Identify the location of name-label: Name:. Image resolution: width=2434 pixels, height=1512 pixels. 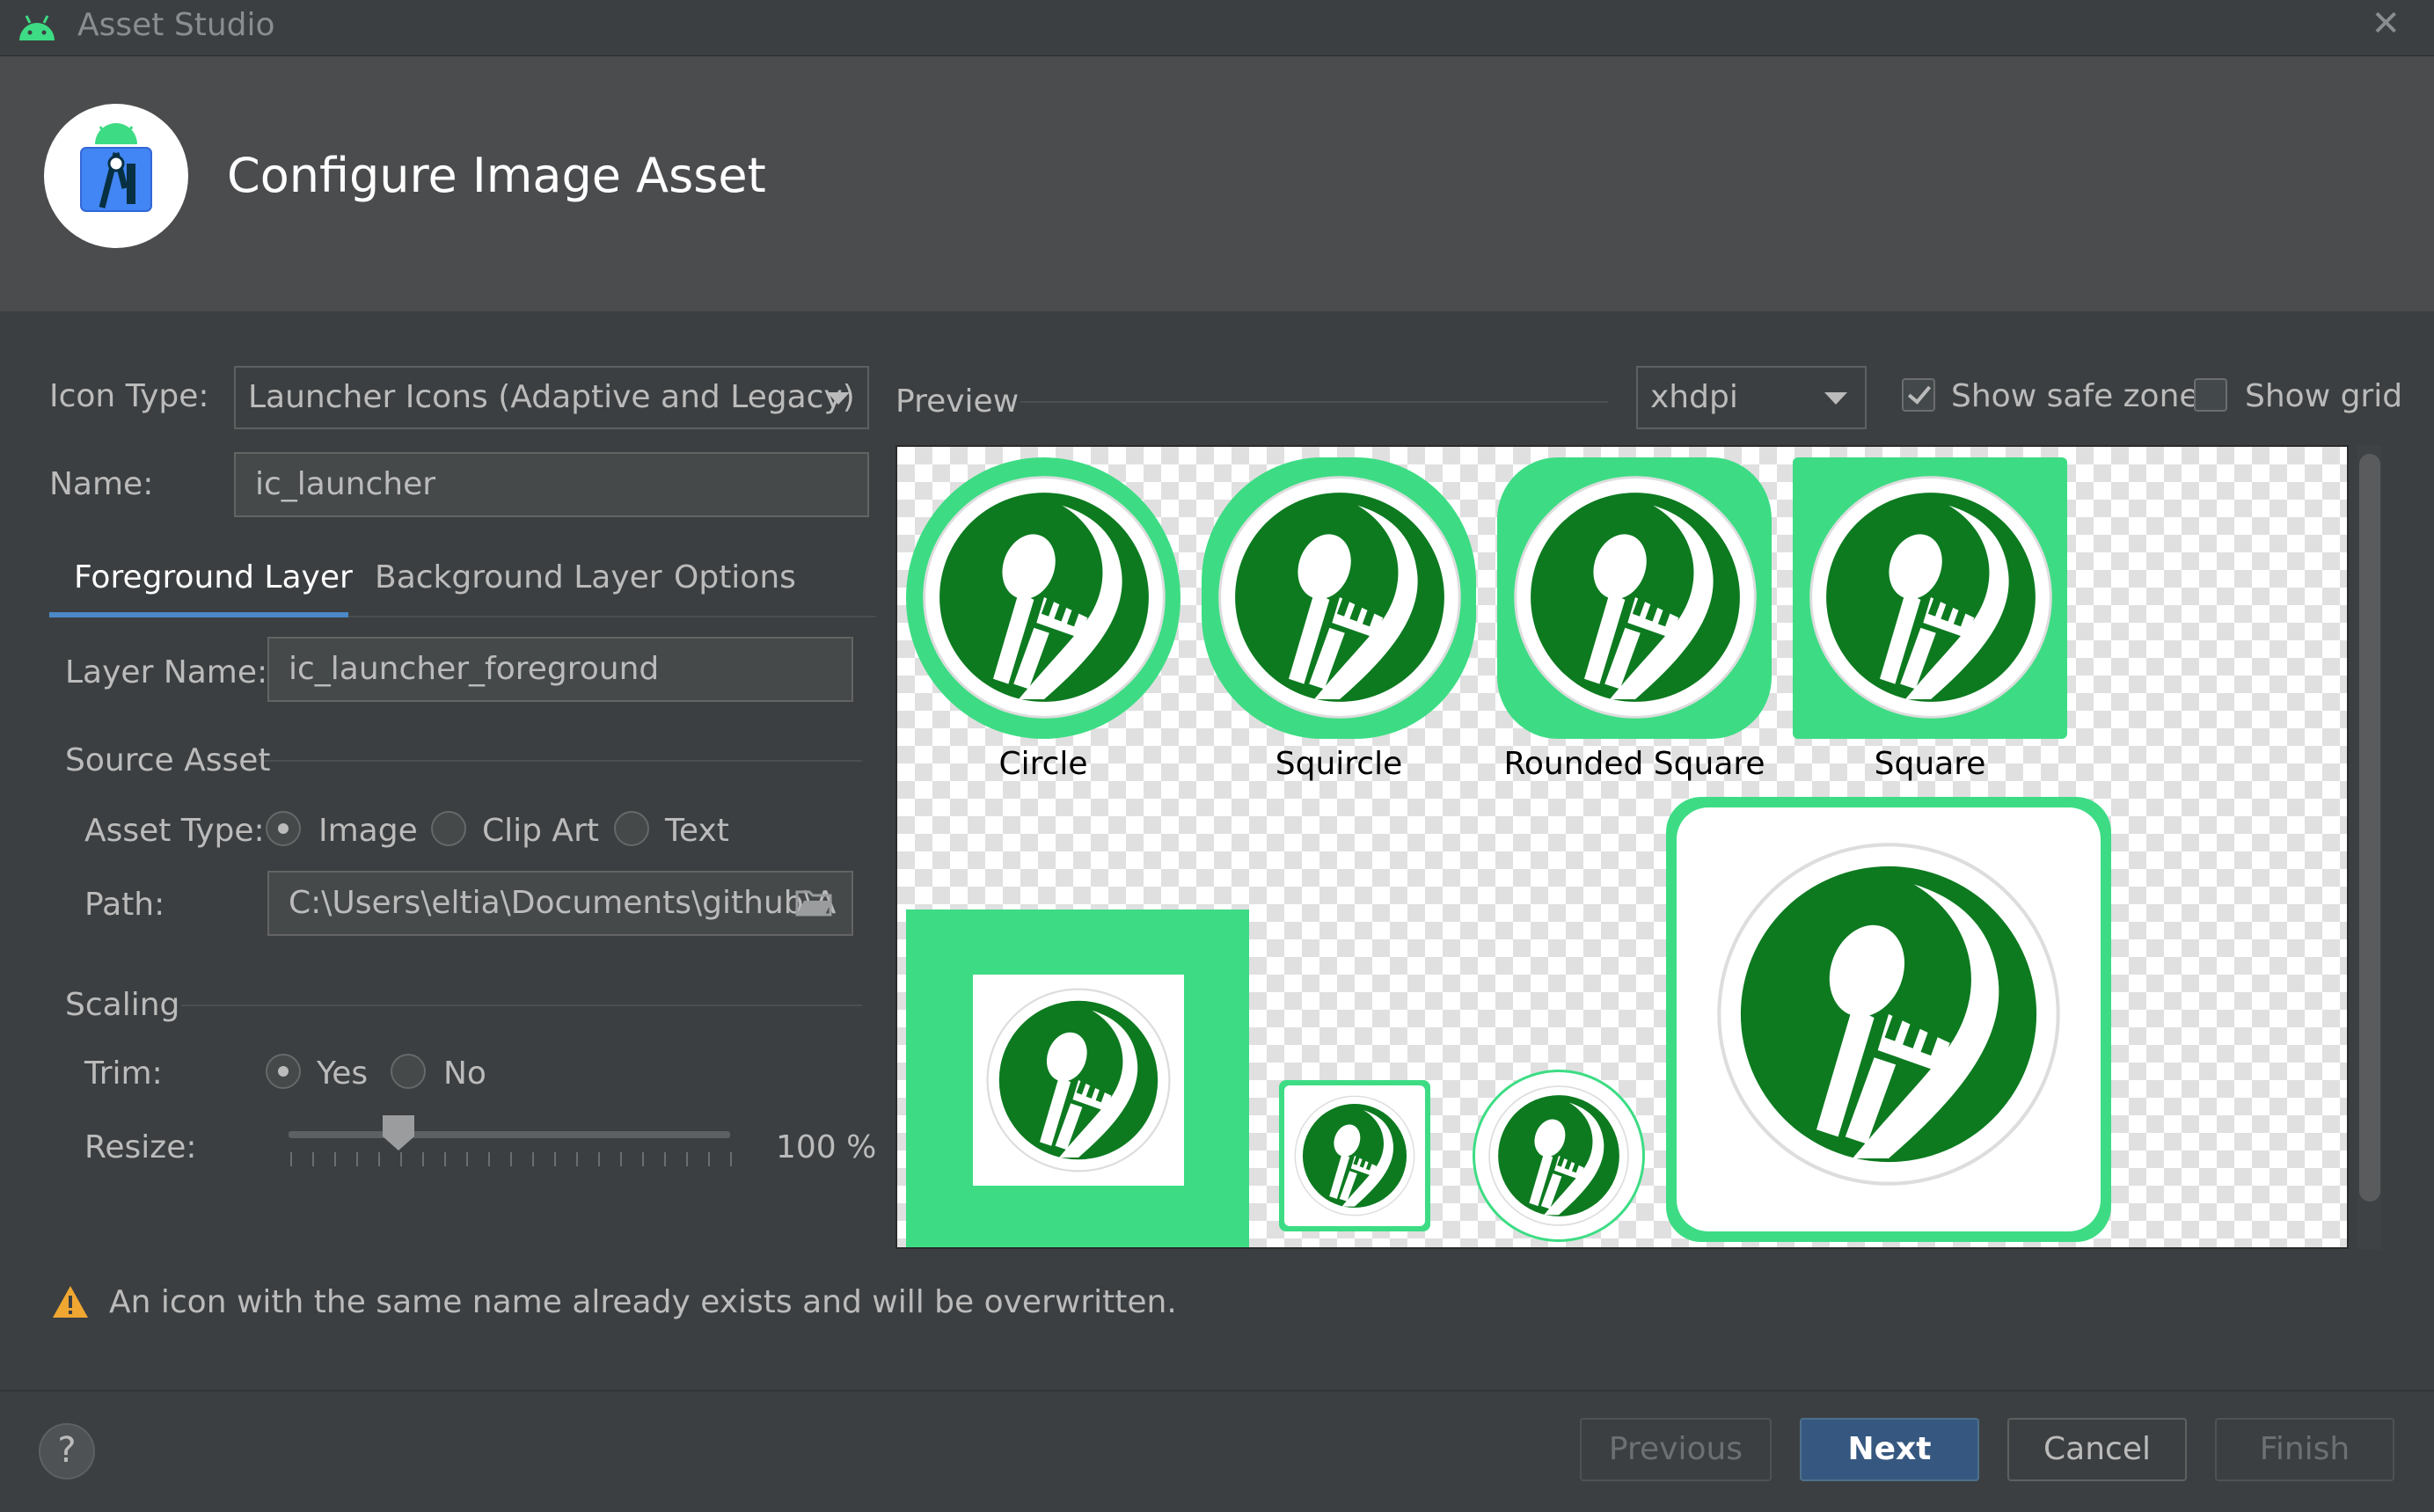
(101, 484).